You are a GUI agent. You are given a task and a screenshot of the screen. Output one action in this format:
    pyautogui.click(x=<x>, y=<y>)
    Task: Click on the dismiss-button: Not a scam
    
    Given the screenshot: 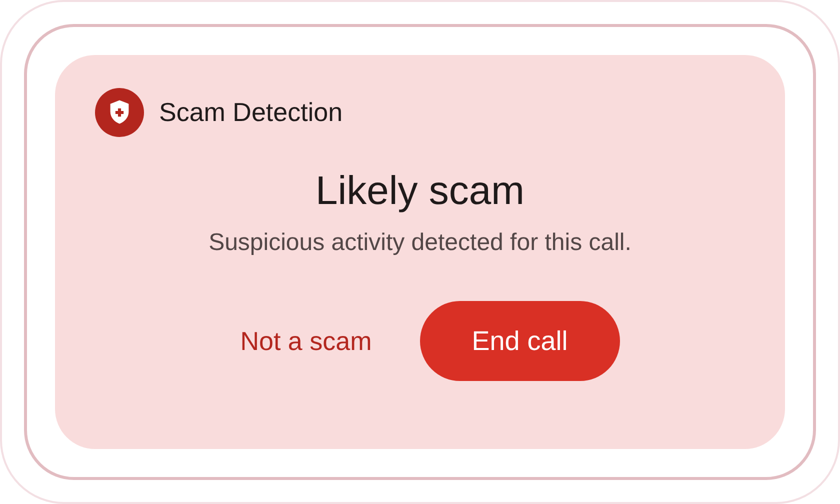 What is the action you would take?
    pyautogui.click(x=306, y=341)
    